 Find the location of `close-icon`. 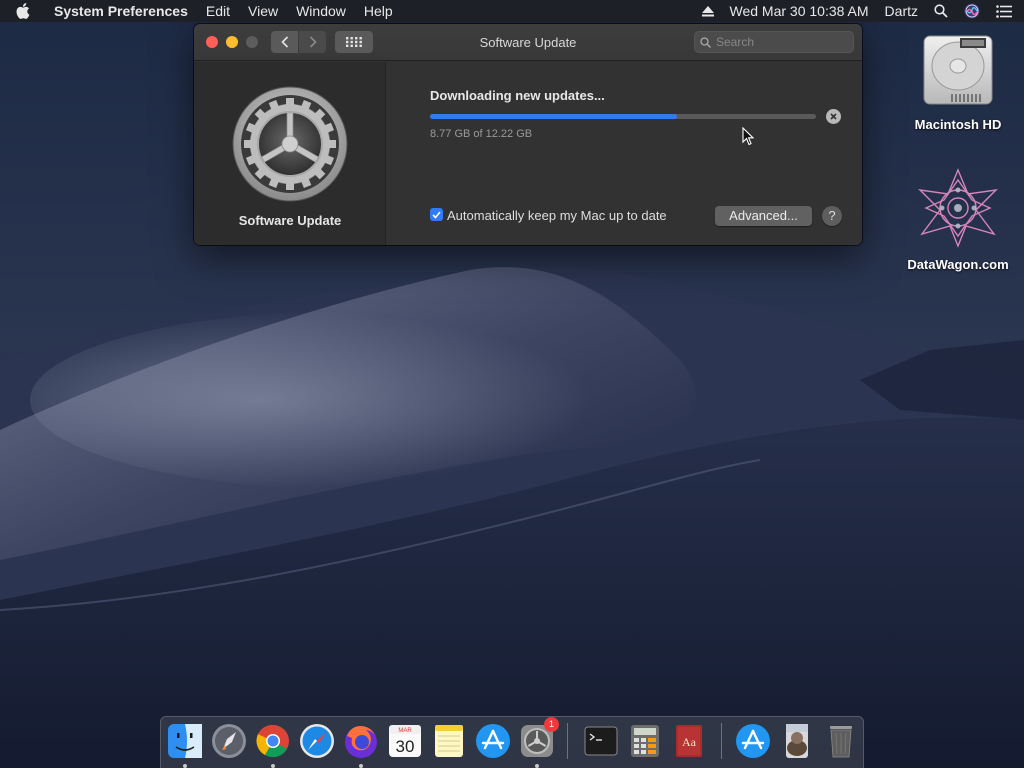

close-icon is located at coordinates (833, 116).